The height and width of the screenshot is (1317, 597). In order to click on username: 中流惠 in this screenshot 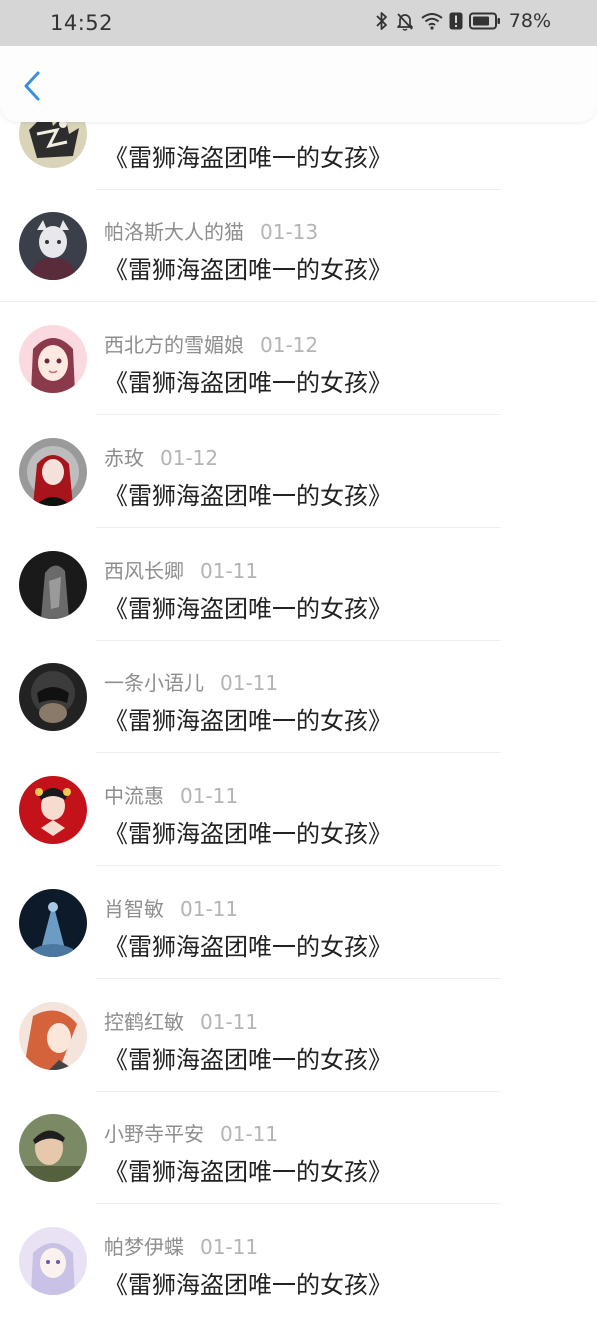, I will do `click(134, 796)`.